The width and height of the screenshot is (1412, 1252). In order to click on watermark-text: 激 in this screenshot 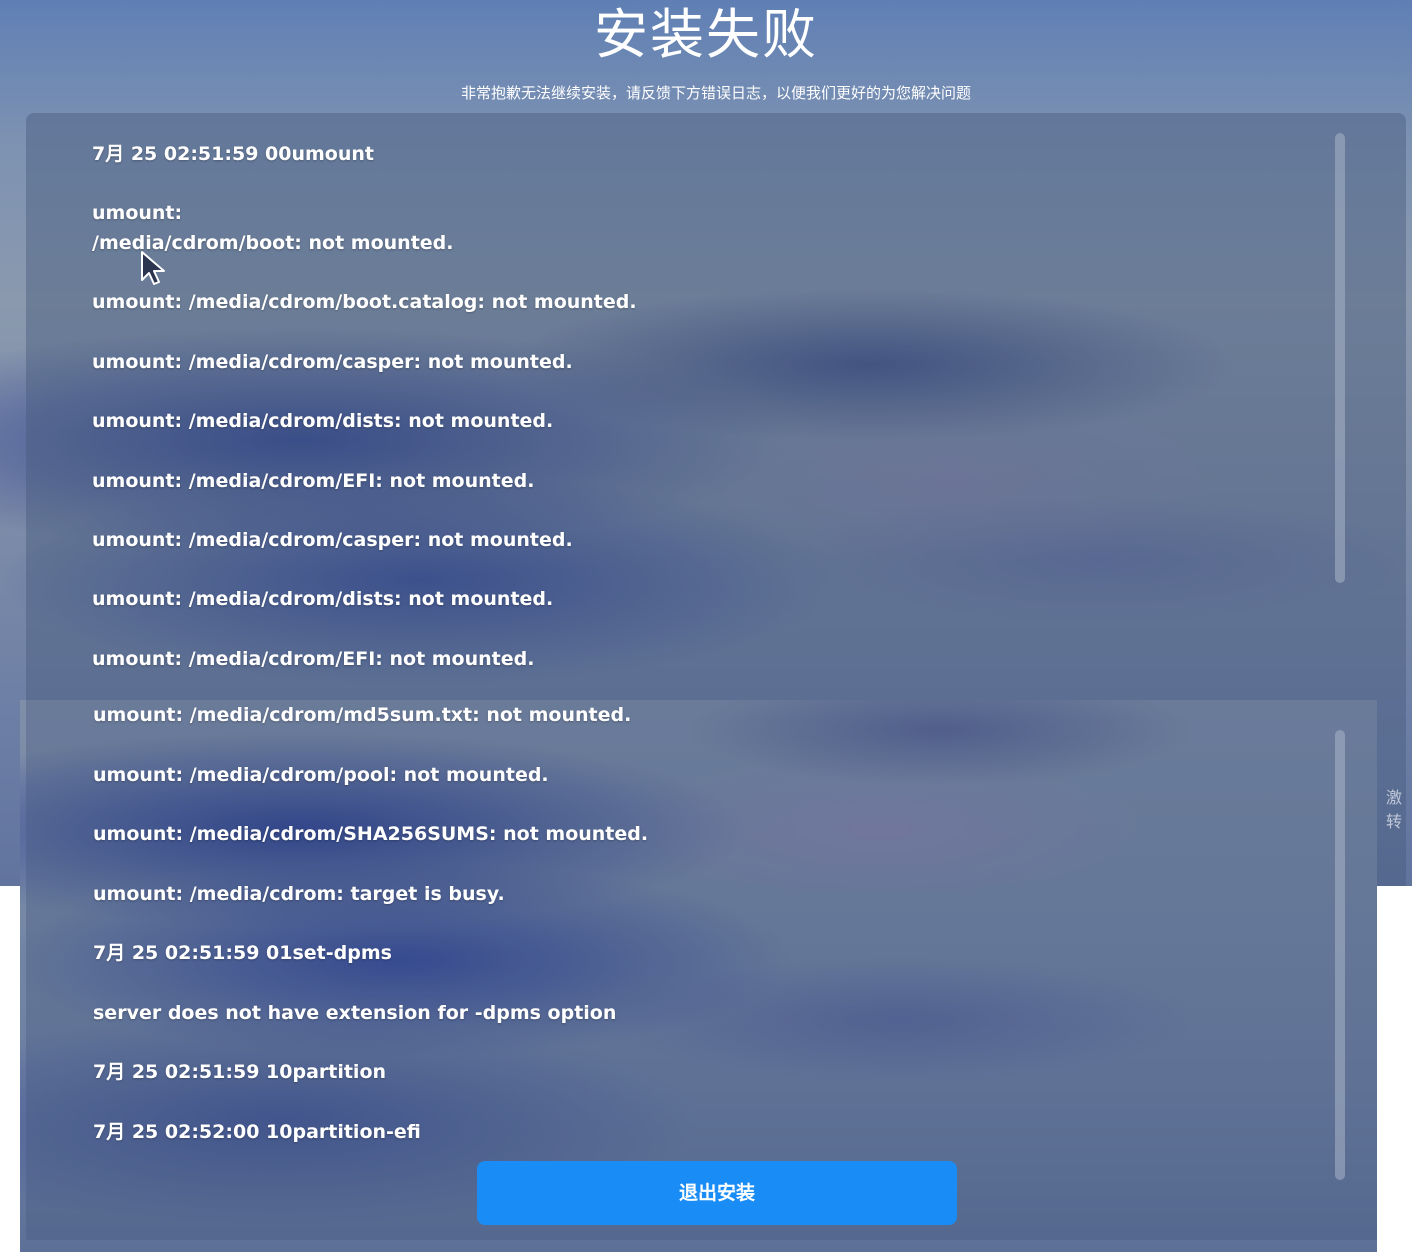, I will do `click(1394, 797)`.